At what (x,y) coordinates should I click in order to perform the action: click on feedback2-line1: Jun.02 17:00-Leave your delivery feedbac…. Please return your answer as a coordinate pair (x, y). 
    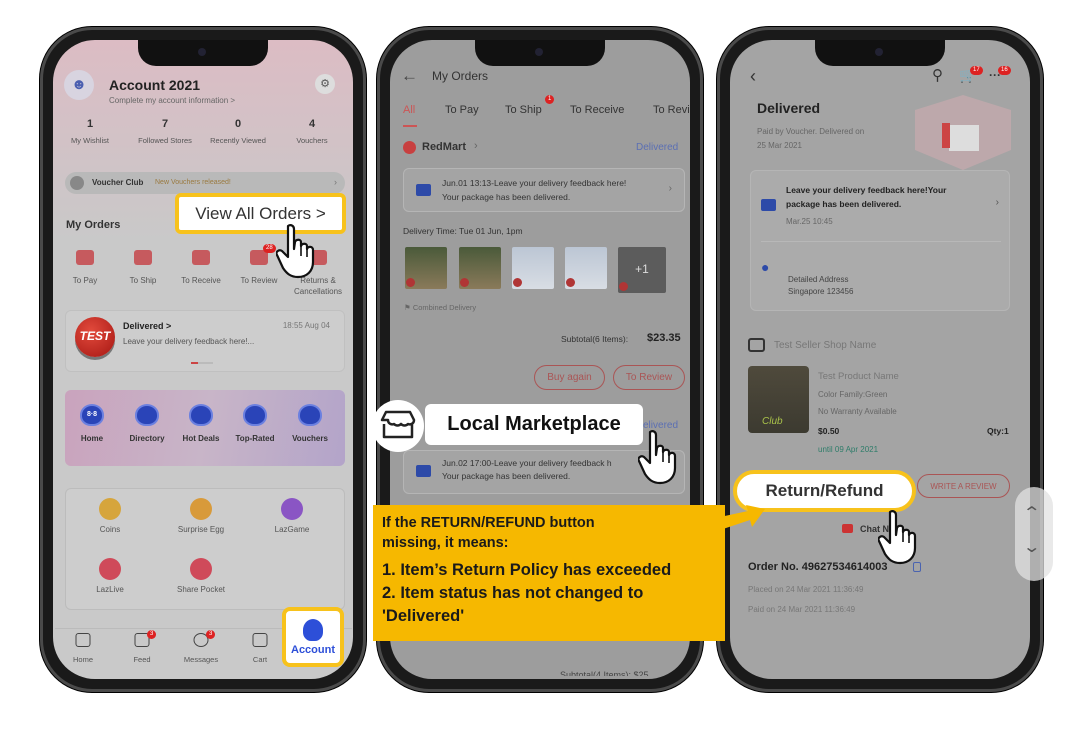
    Looking at the image, I should click on (527, 463).